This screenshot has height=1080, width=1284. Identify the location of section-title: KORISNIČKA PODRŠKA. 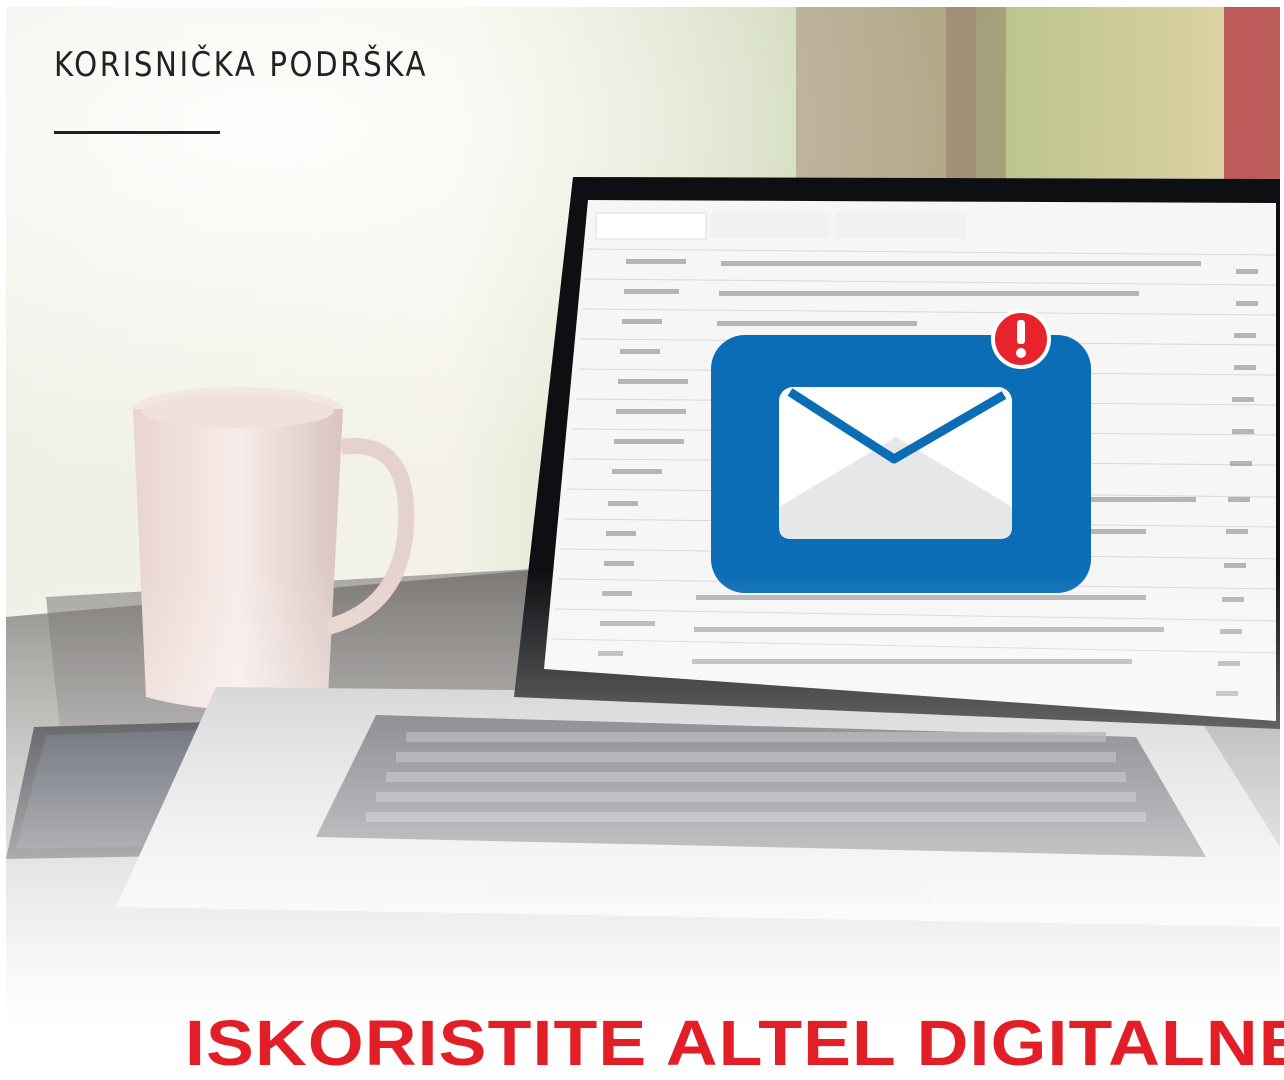
(241, 65).